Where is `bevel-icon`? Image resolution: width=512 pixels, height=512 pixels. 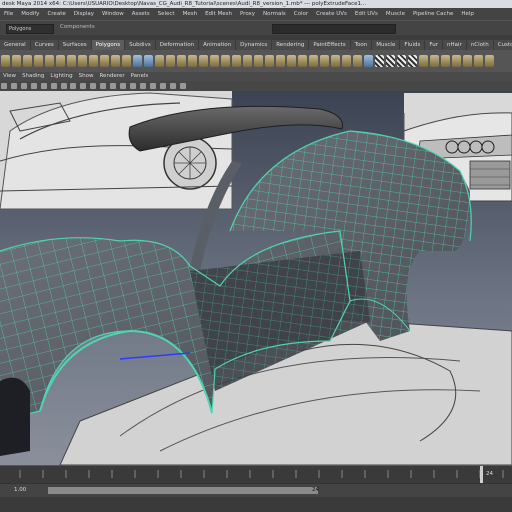 bevel-icon is located at coordinates (357, 61).